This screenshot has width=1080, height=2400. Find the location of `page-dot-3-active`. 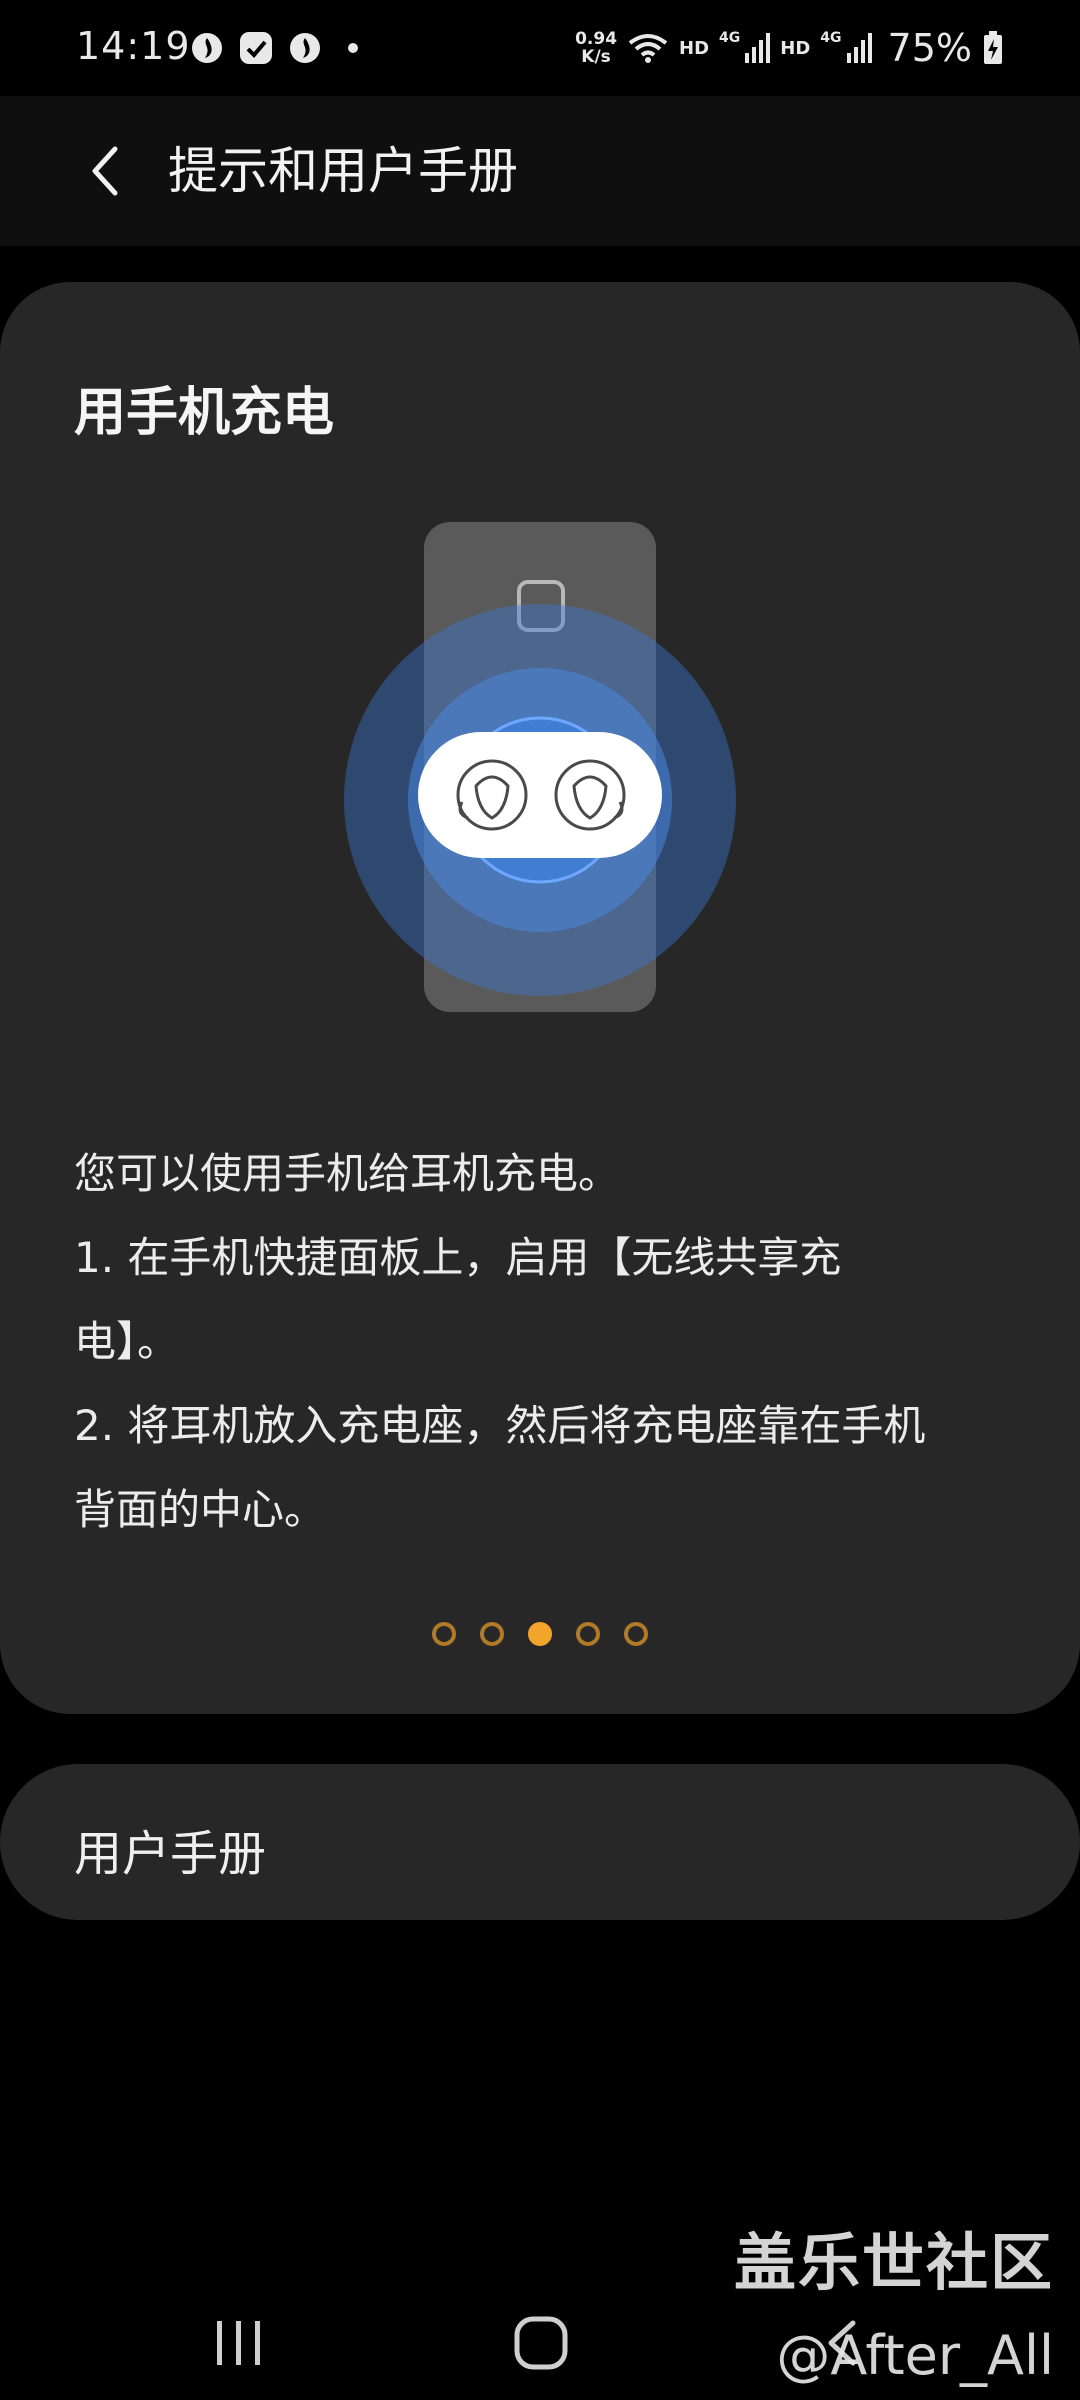

page-dot-3-active is located at coordinates (540, 1634).